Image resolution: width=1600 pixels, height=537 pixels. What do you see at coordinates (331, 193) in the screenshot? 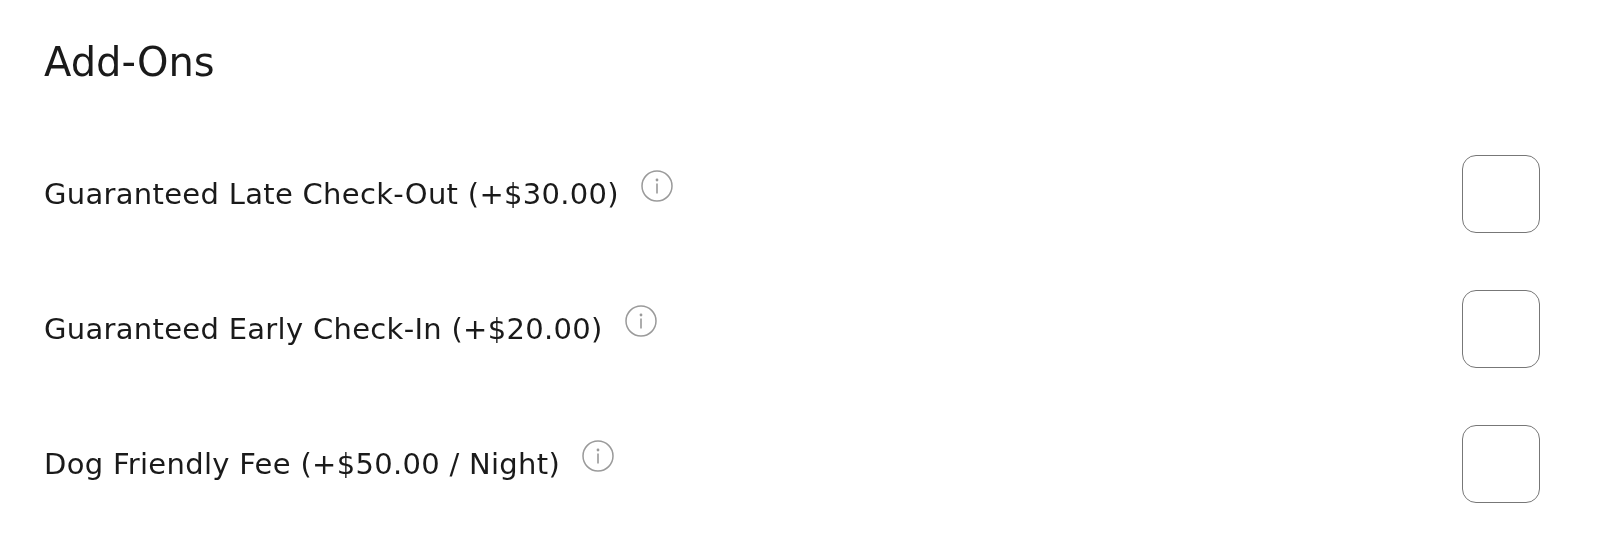
I see `addon-label: Guaranteed Late Check-Out (+$30.00)` at bounding box center [331, 193].